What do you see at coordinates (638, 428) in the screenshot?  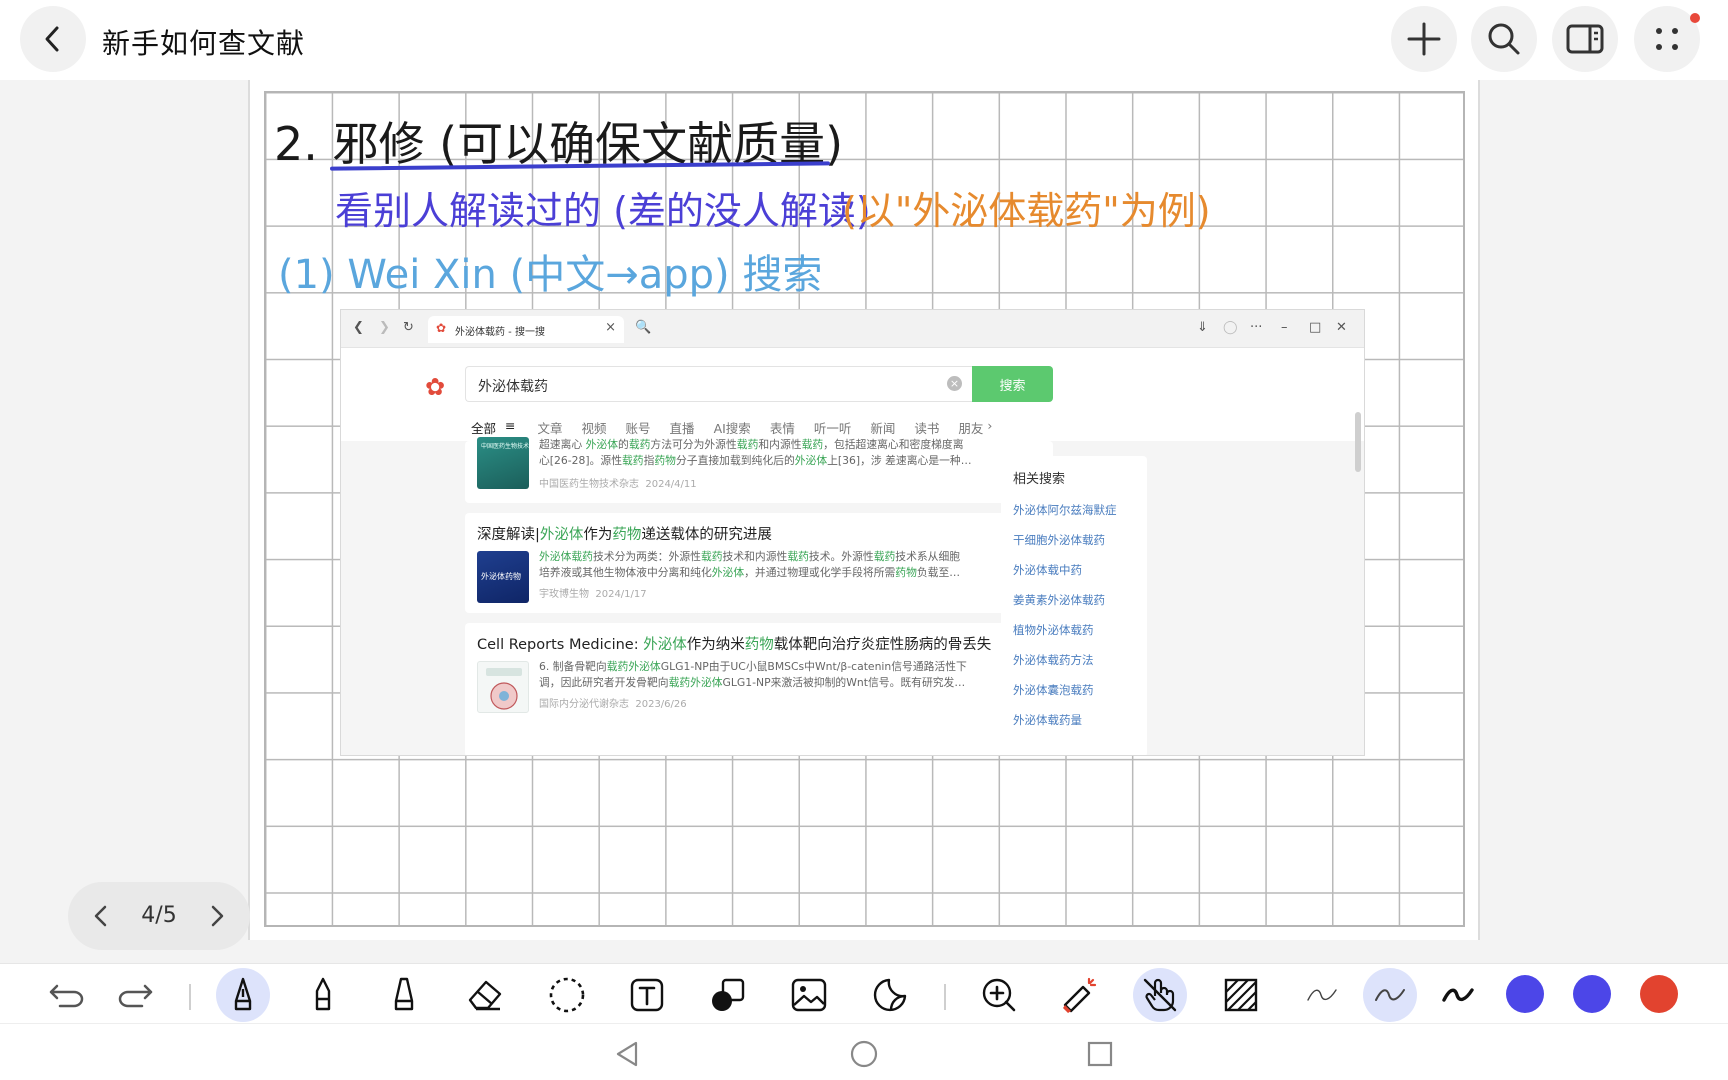 I see `filter-tab: 账号` at bounding box center [638, 428].